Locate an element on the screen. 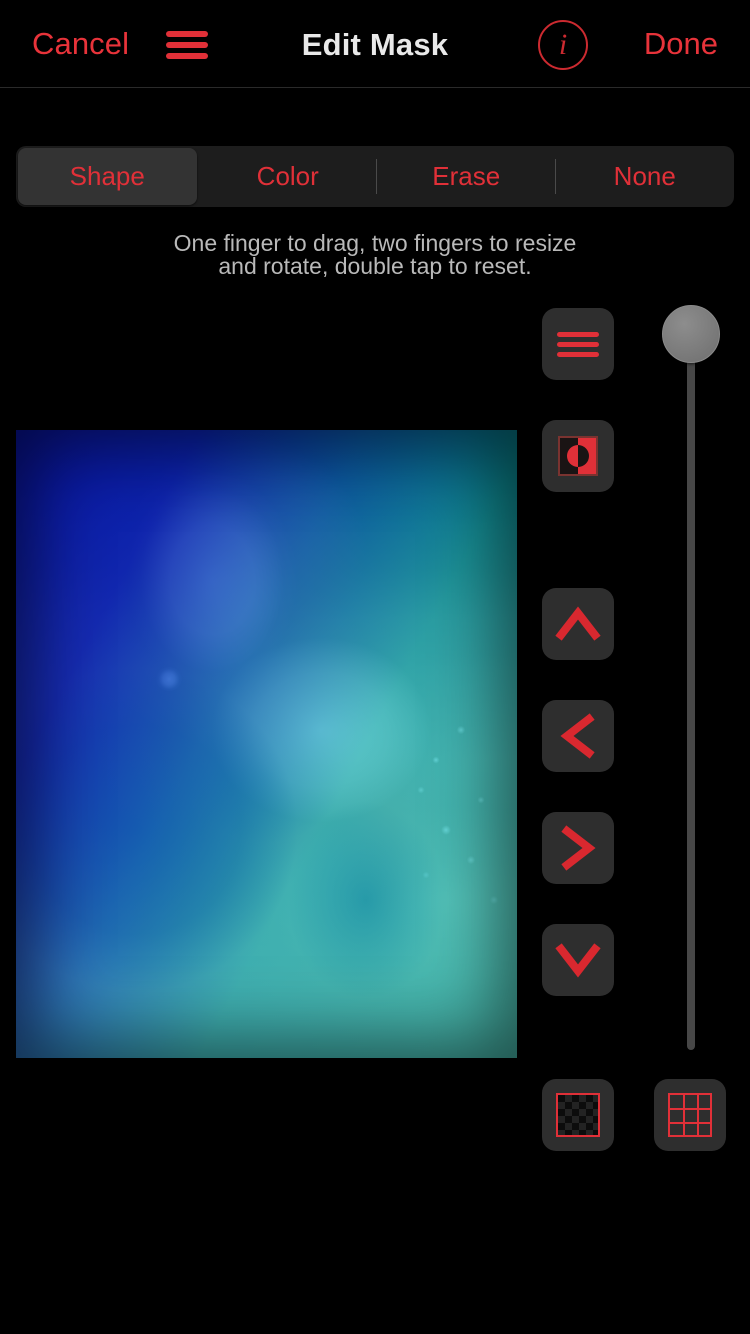 The height and width of the screenshot is (1334, 750). done-button: Done is located at coordinates (681, 44).